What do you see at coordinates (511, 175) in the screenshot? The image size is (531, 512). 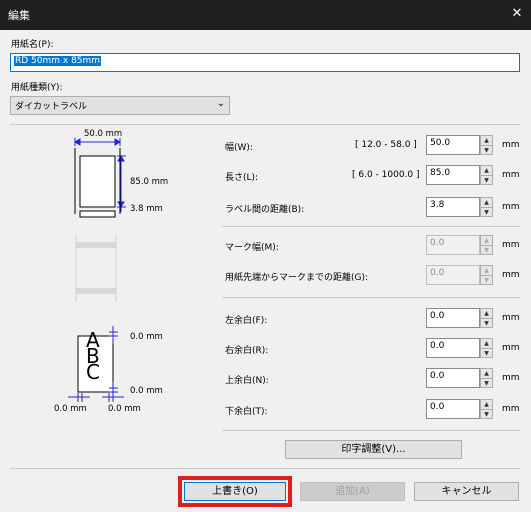 I see `length-unit: mm` at bounding box center [511, 175].